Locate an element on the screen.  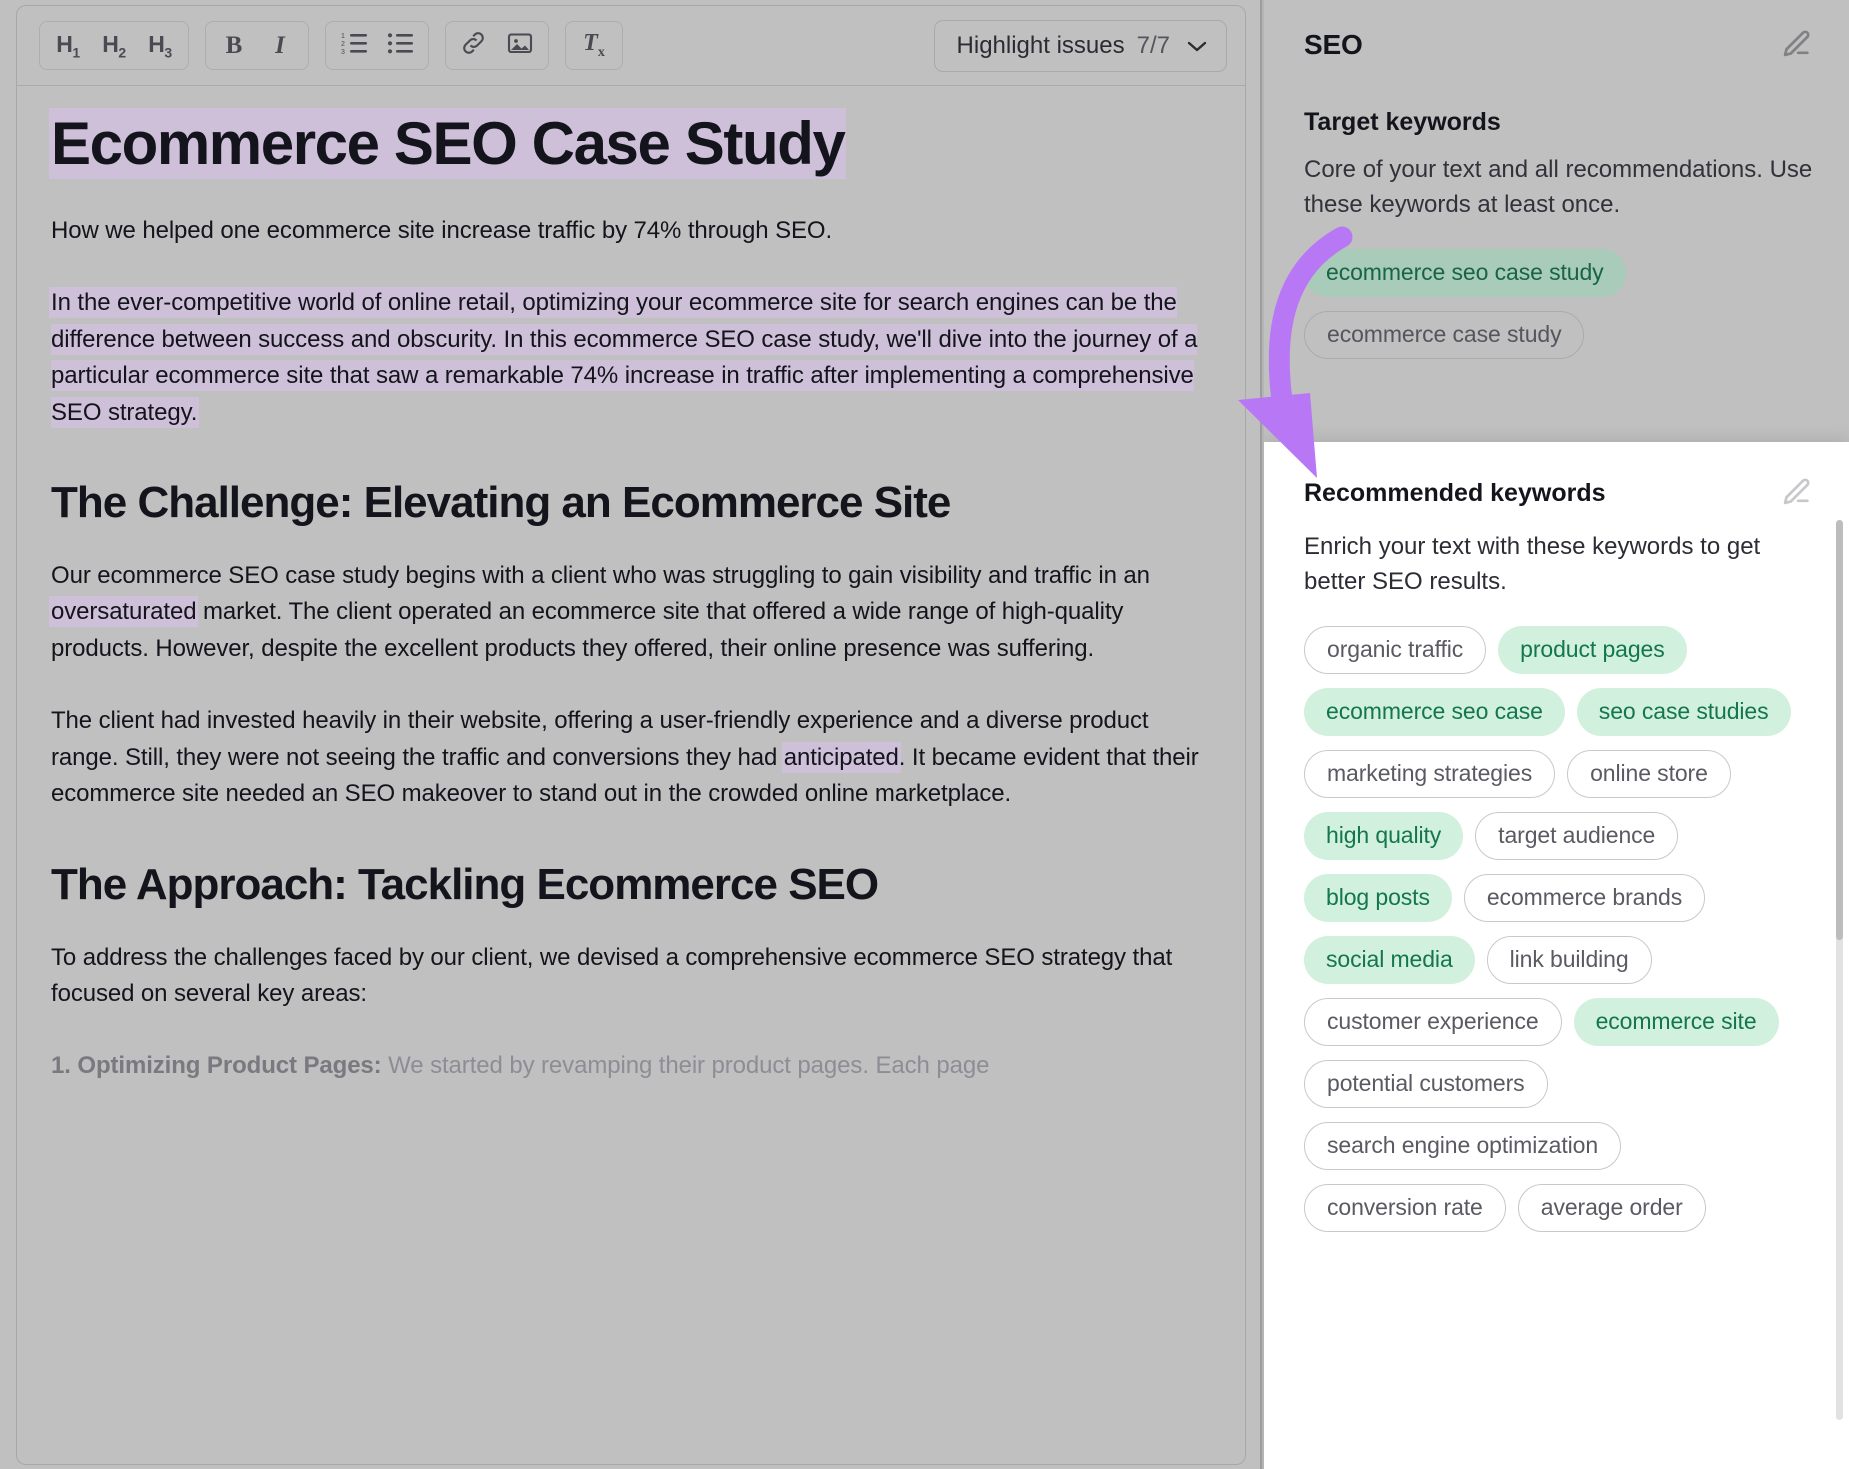
recommended-keyword-tag: marketing strategies is located at coordinates (1430, 773).